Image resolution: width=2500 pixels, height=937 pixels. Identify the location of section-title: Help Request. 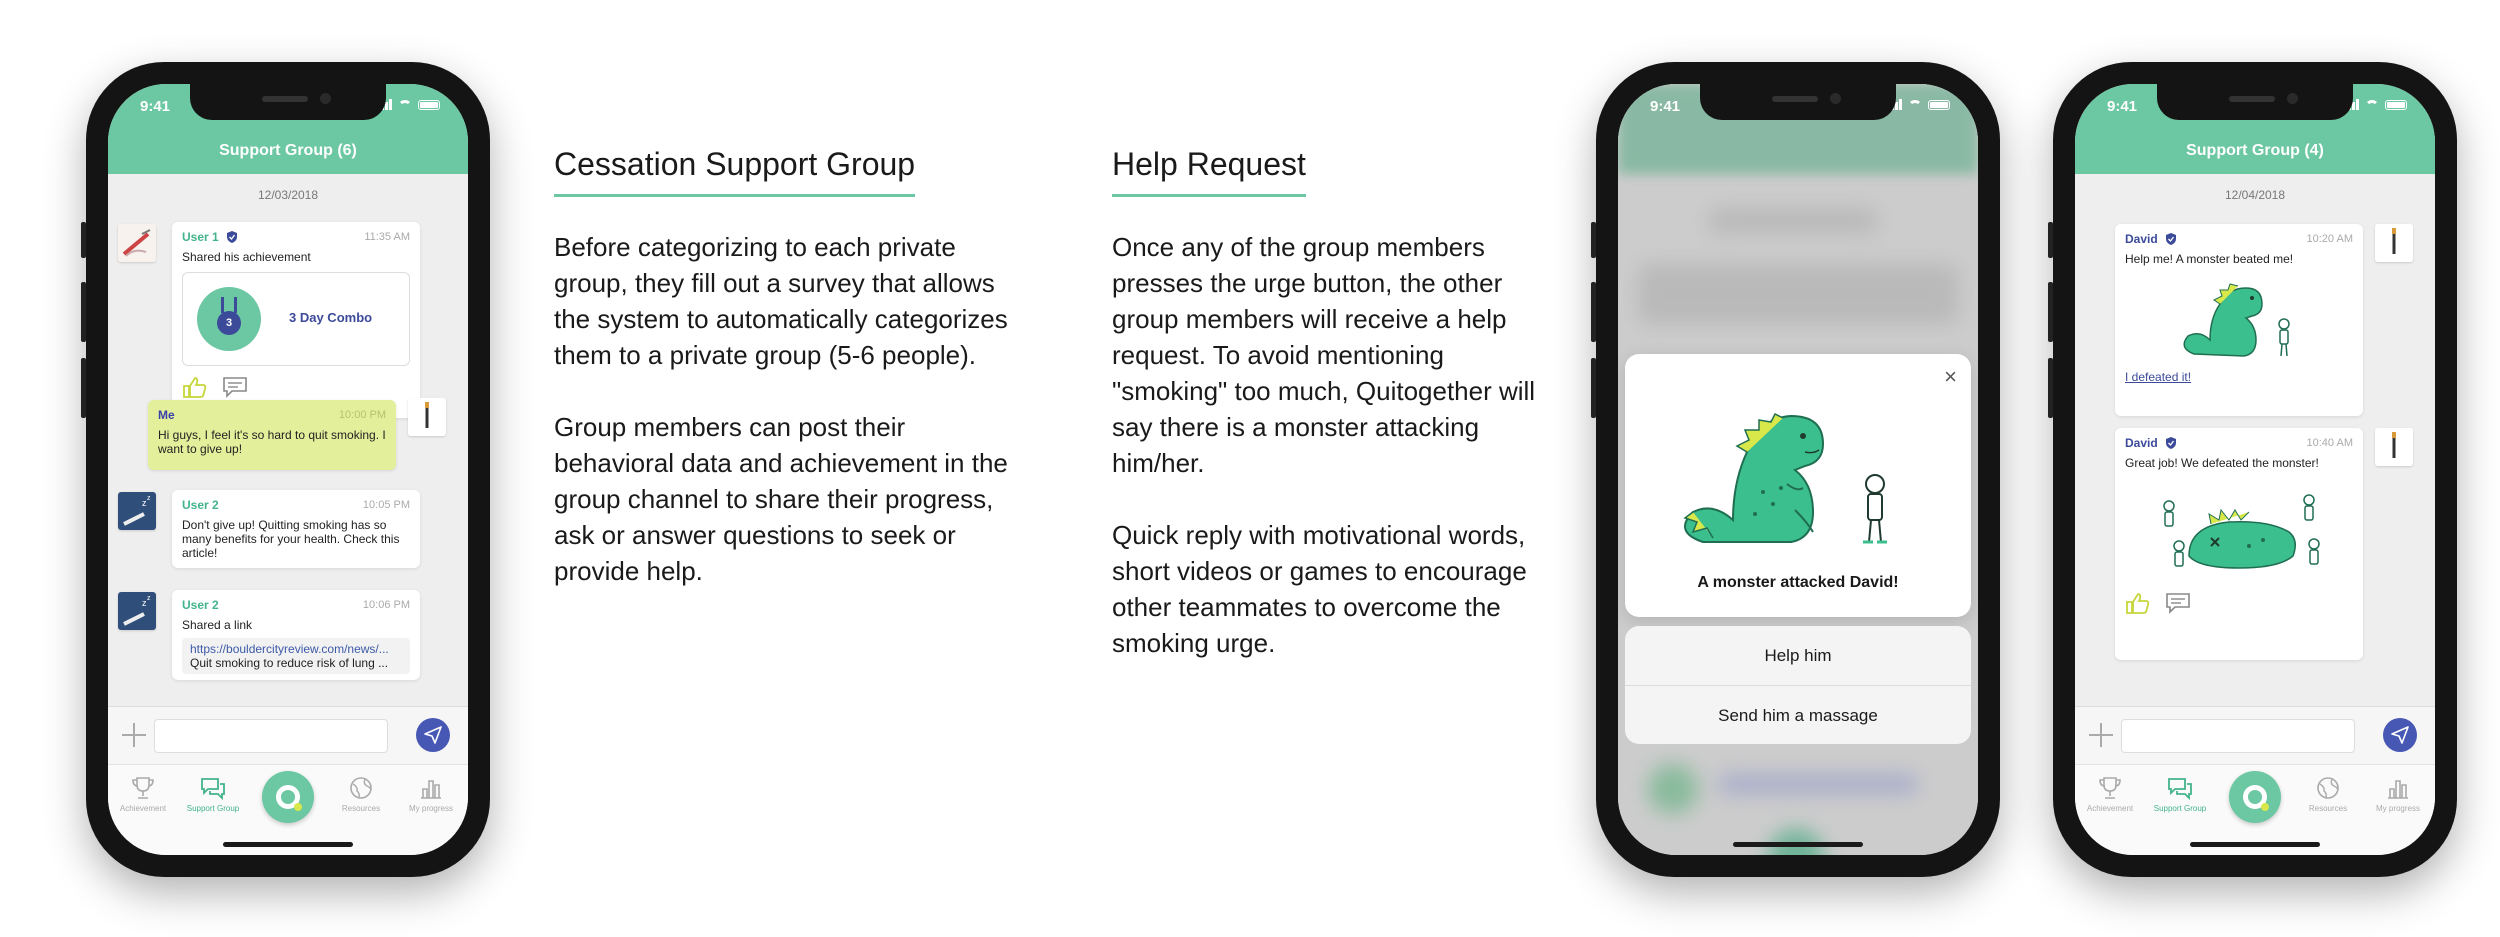
(1209, 170).